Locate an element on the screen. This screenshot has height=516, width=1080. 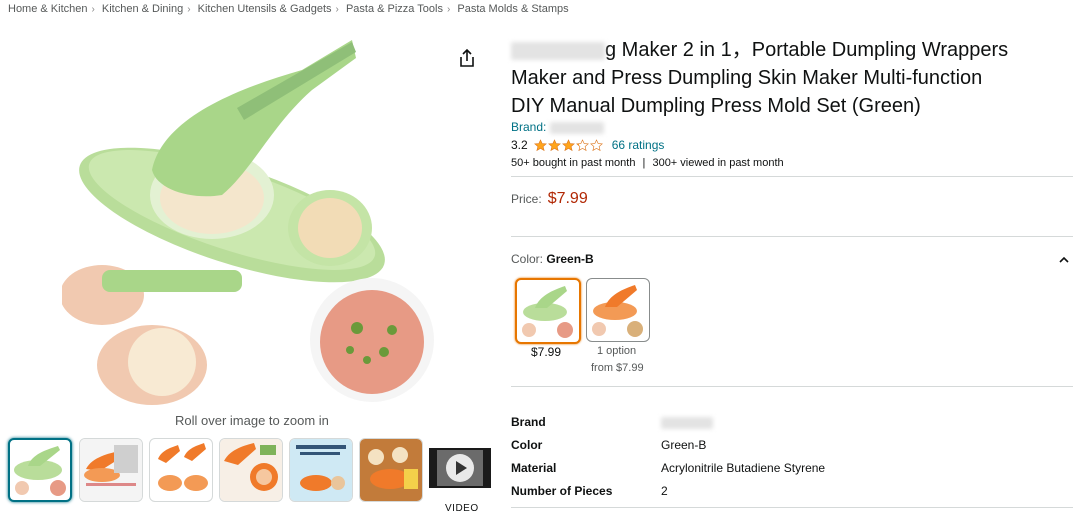
color-swatch-green is located at coordinates (548, 311).